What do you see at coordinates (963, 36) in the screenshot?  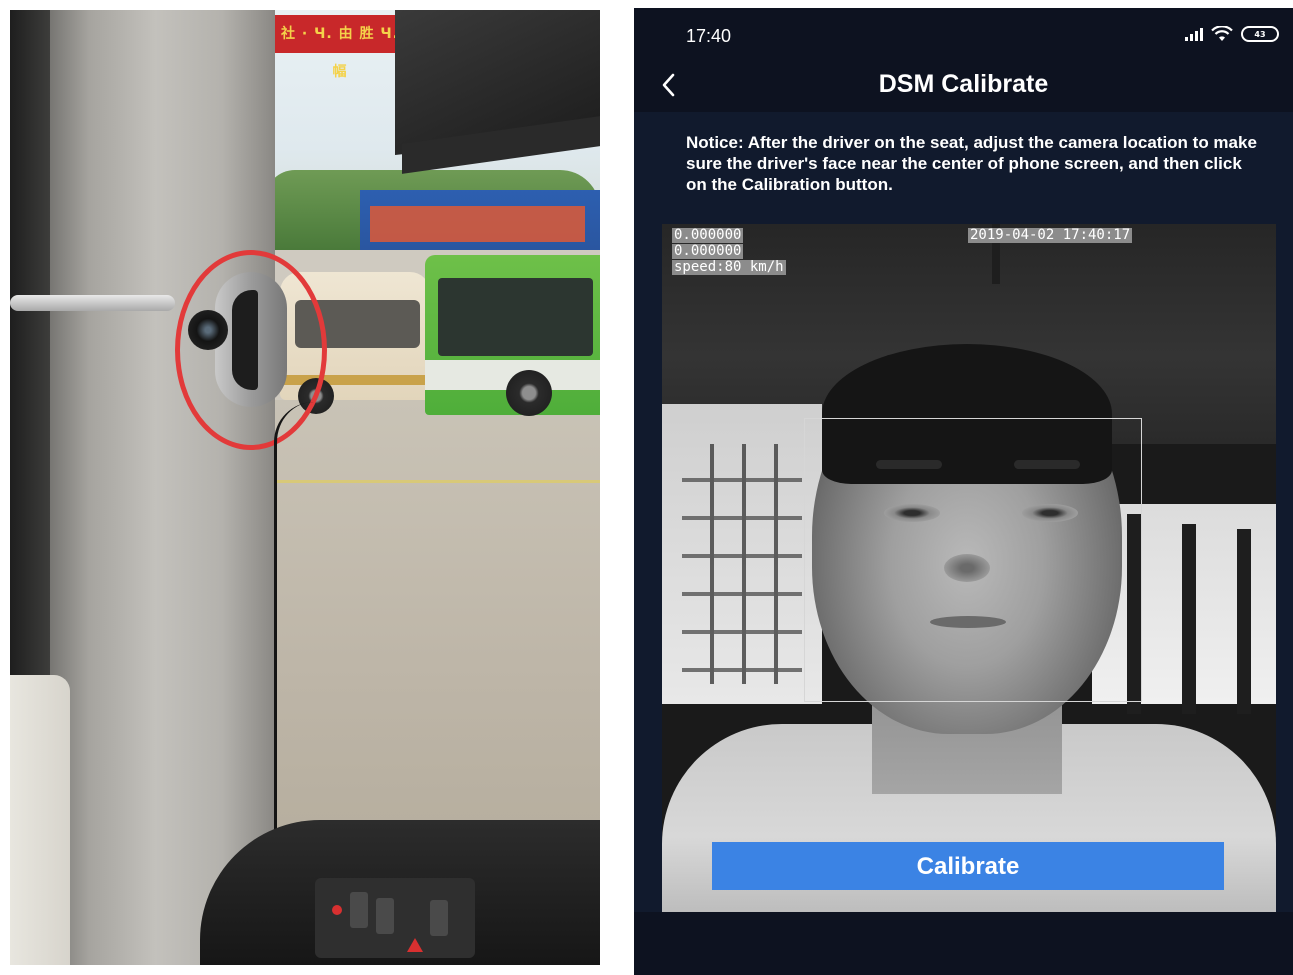 I see `status-bar: 17:40 43` at bounding box center [963, 36].